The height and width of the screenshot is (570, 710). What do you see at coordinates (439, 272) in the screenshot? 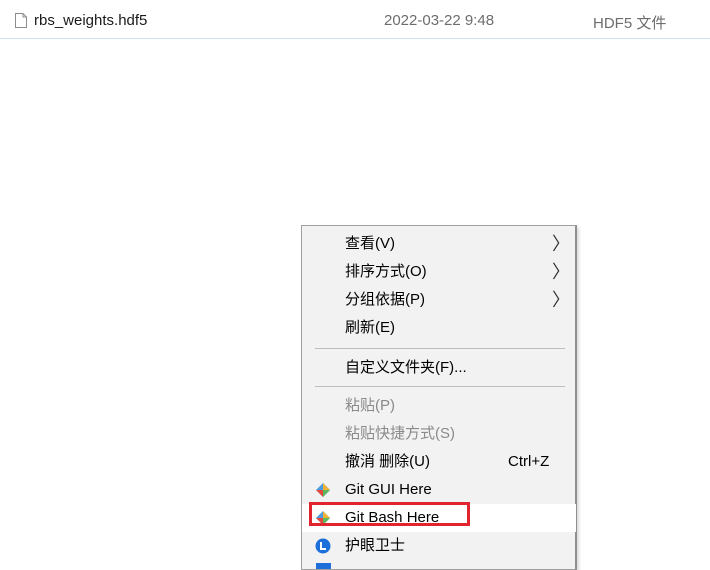
I see `menu-item-sort-by: 排序方式(O) 〉` at bounding box center [439, 272].